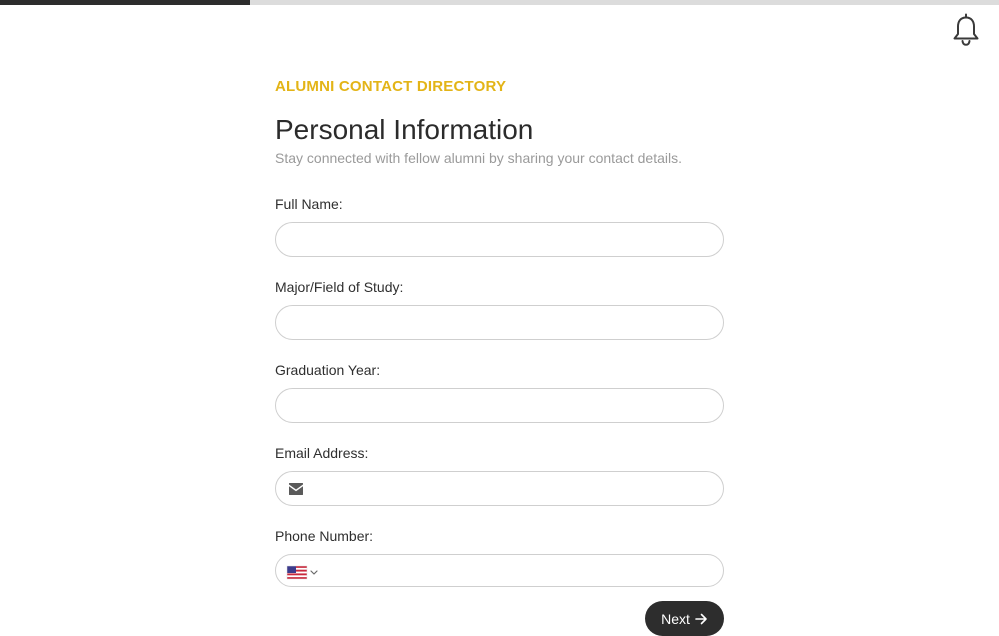  I want to click on full-name-label: Full Name:, so click(309, 204).